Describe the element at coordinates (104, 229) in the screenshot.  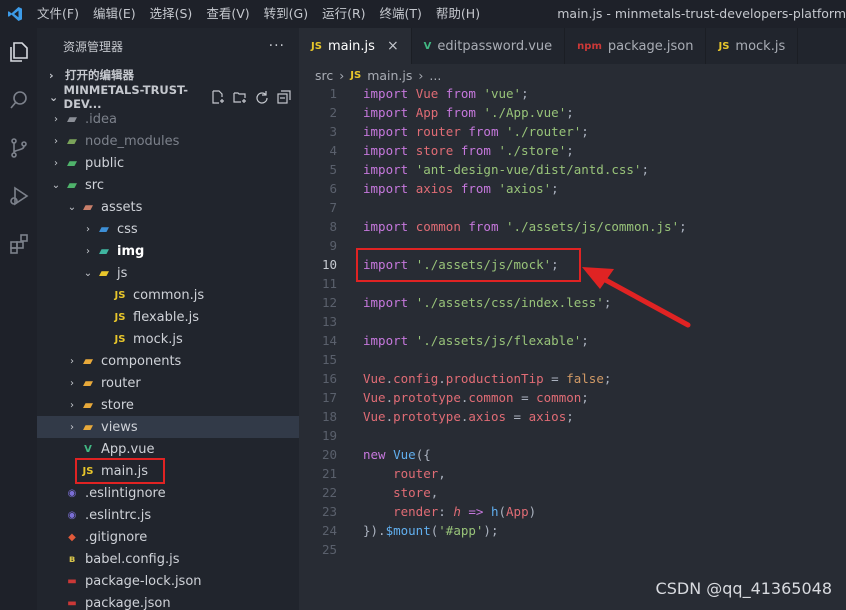
I see `css-folder-icon: ▰` at that location.